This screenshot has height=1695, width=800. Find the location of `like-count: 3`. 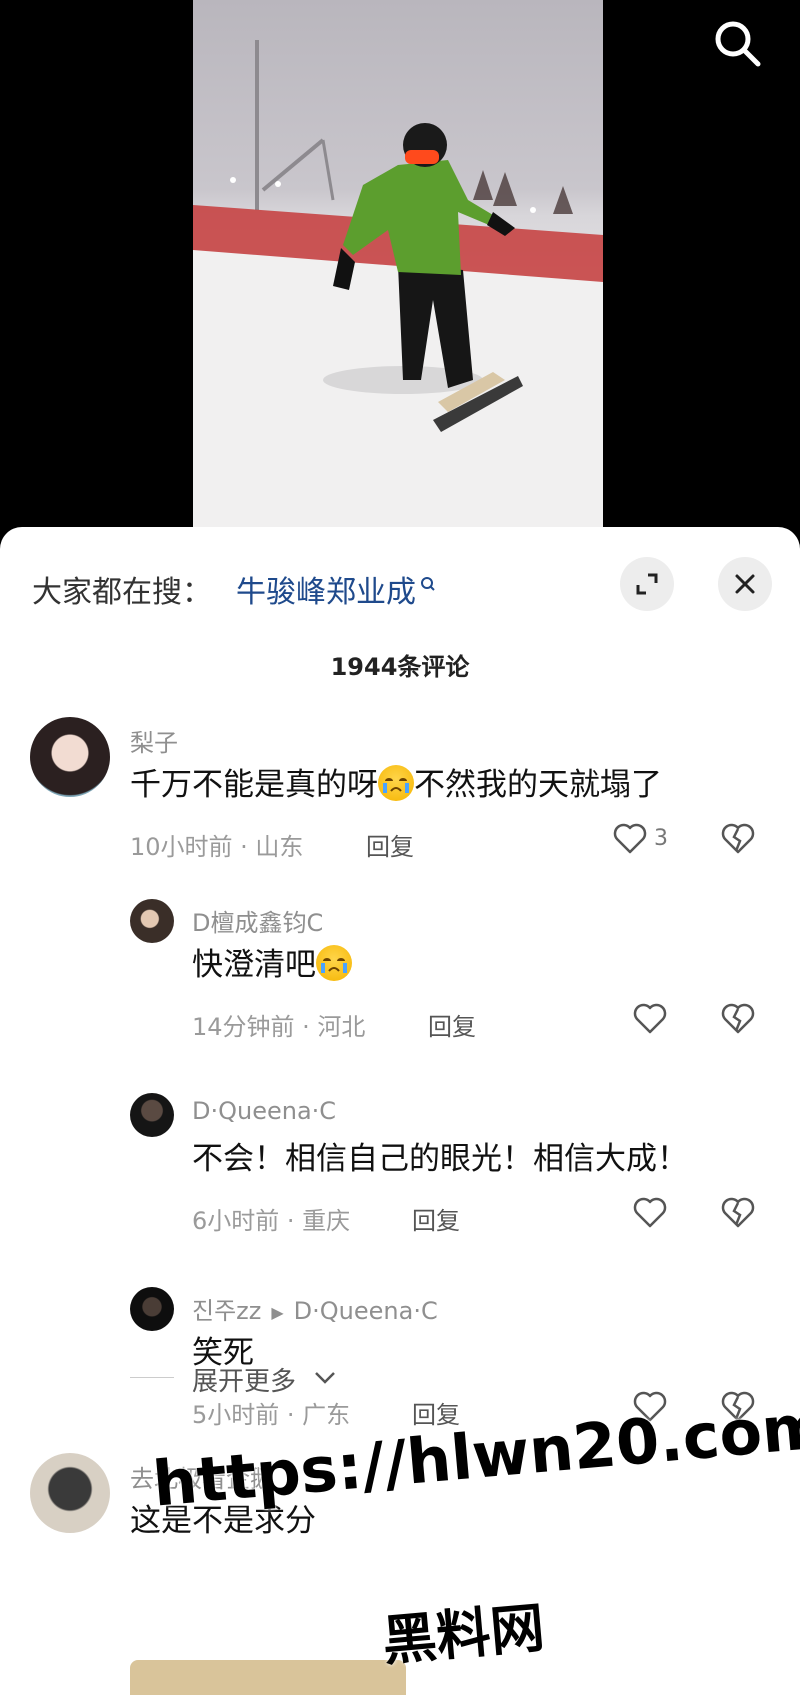

like-count: 3 is located at coordinates (661, 838).